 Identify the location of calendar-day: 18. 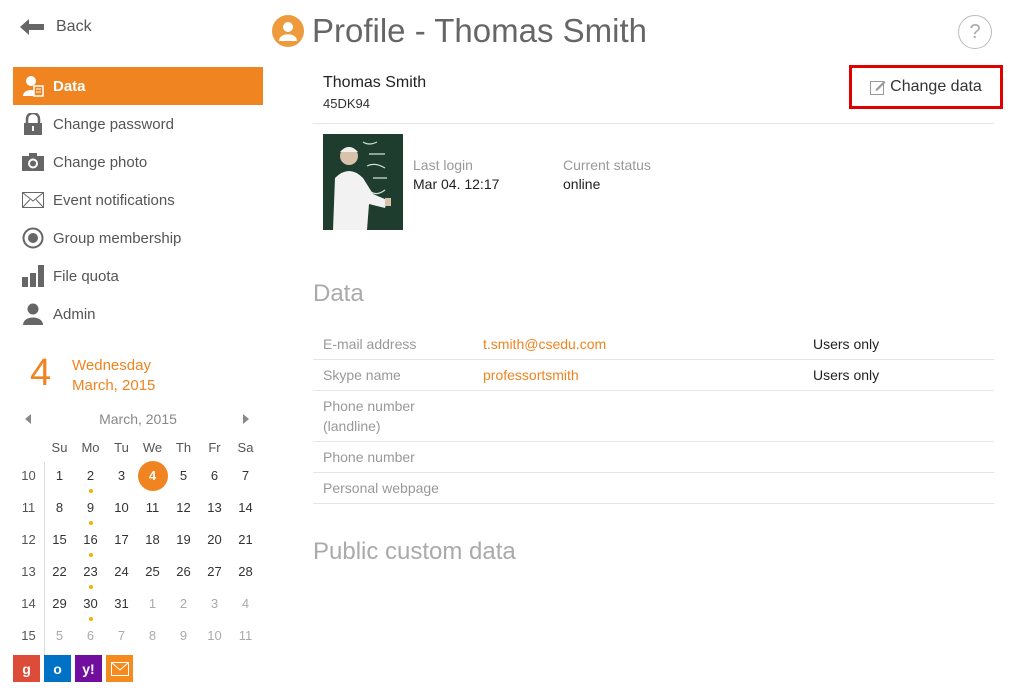
(152, 540).